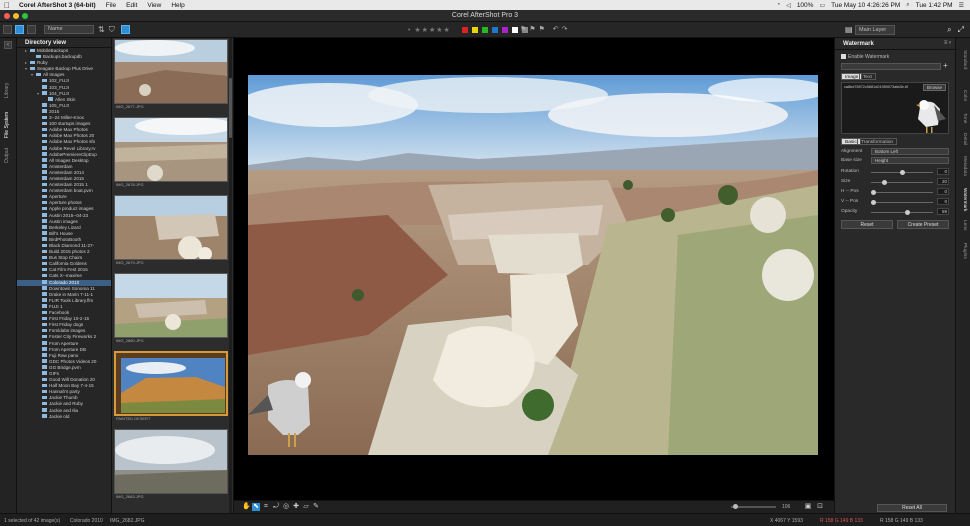 Image resolution: width=970 pixels, height=526 pixels. Describe the element at coordinates (306, 507) in the screenshot. I see `region-tool-icon: ▱` at that location.